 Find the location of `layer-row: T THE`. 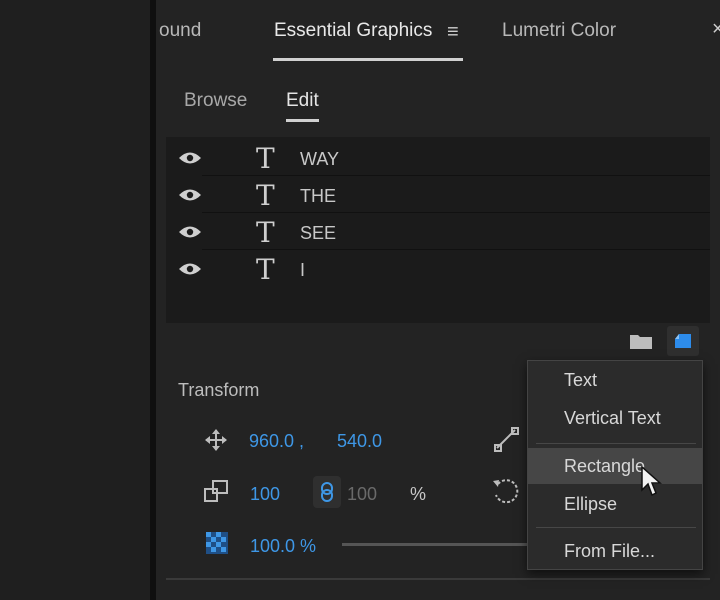

layer-row: T THE is located at coordinates (438, 194).